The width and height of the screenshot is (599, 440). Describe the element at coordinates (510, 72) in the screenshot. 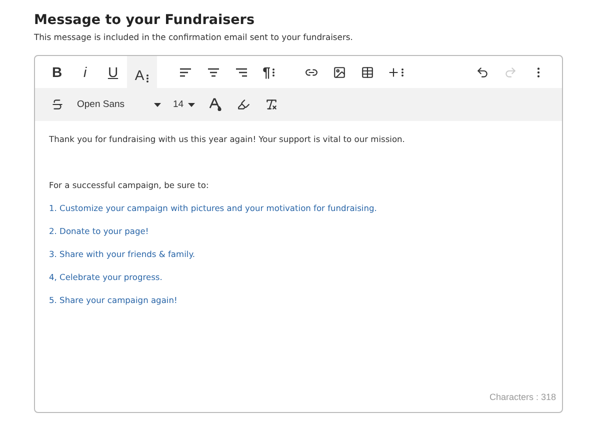

I see `redo-icon` at that location.